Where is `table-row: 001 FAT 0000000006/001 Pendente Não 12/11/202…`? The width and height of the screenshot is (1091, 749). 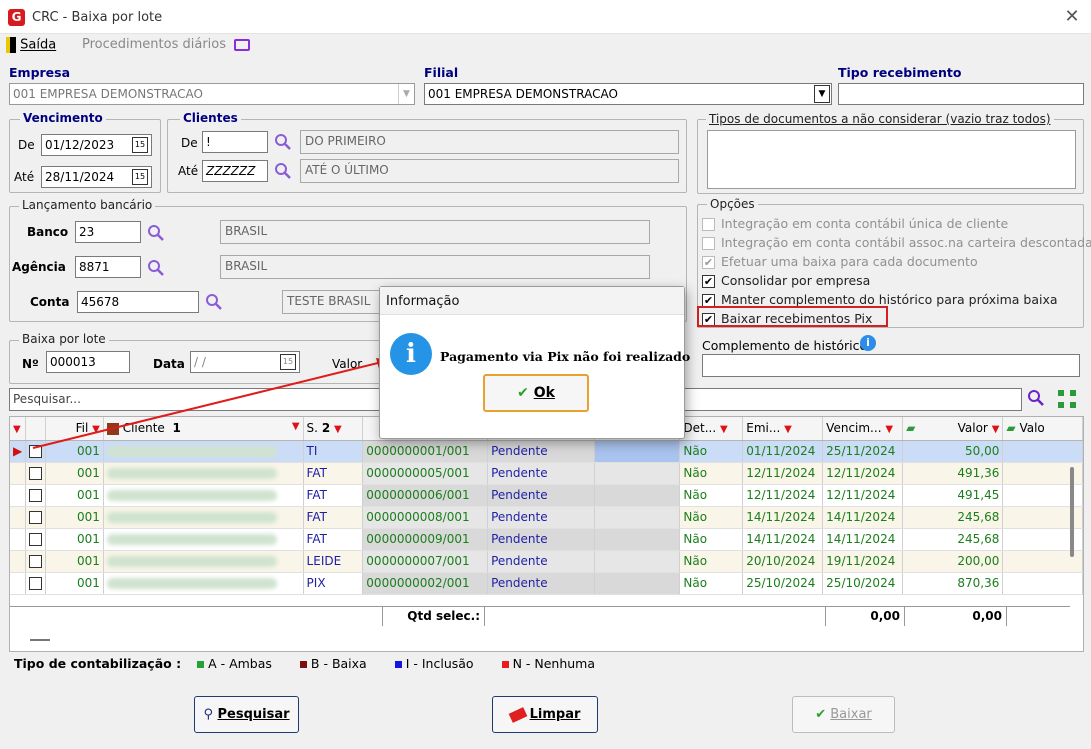 table-row: 001 FAT 0000000006/001 Pendente Não 12/11/202… is located at coordinates (546, 495).